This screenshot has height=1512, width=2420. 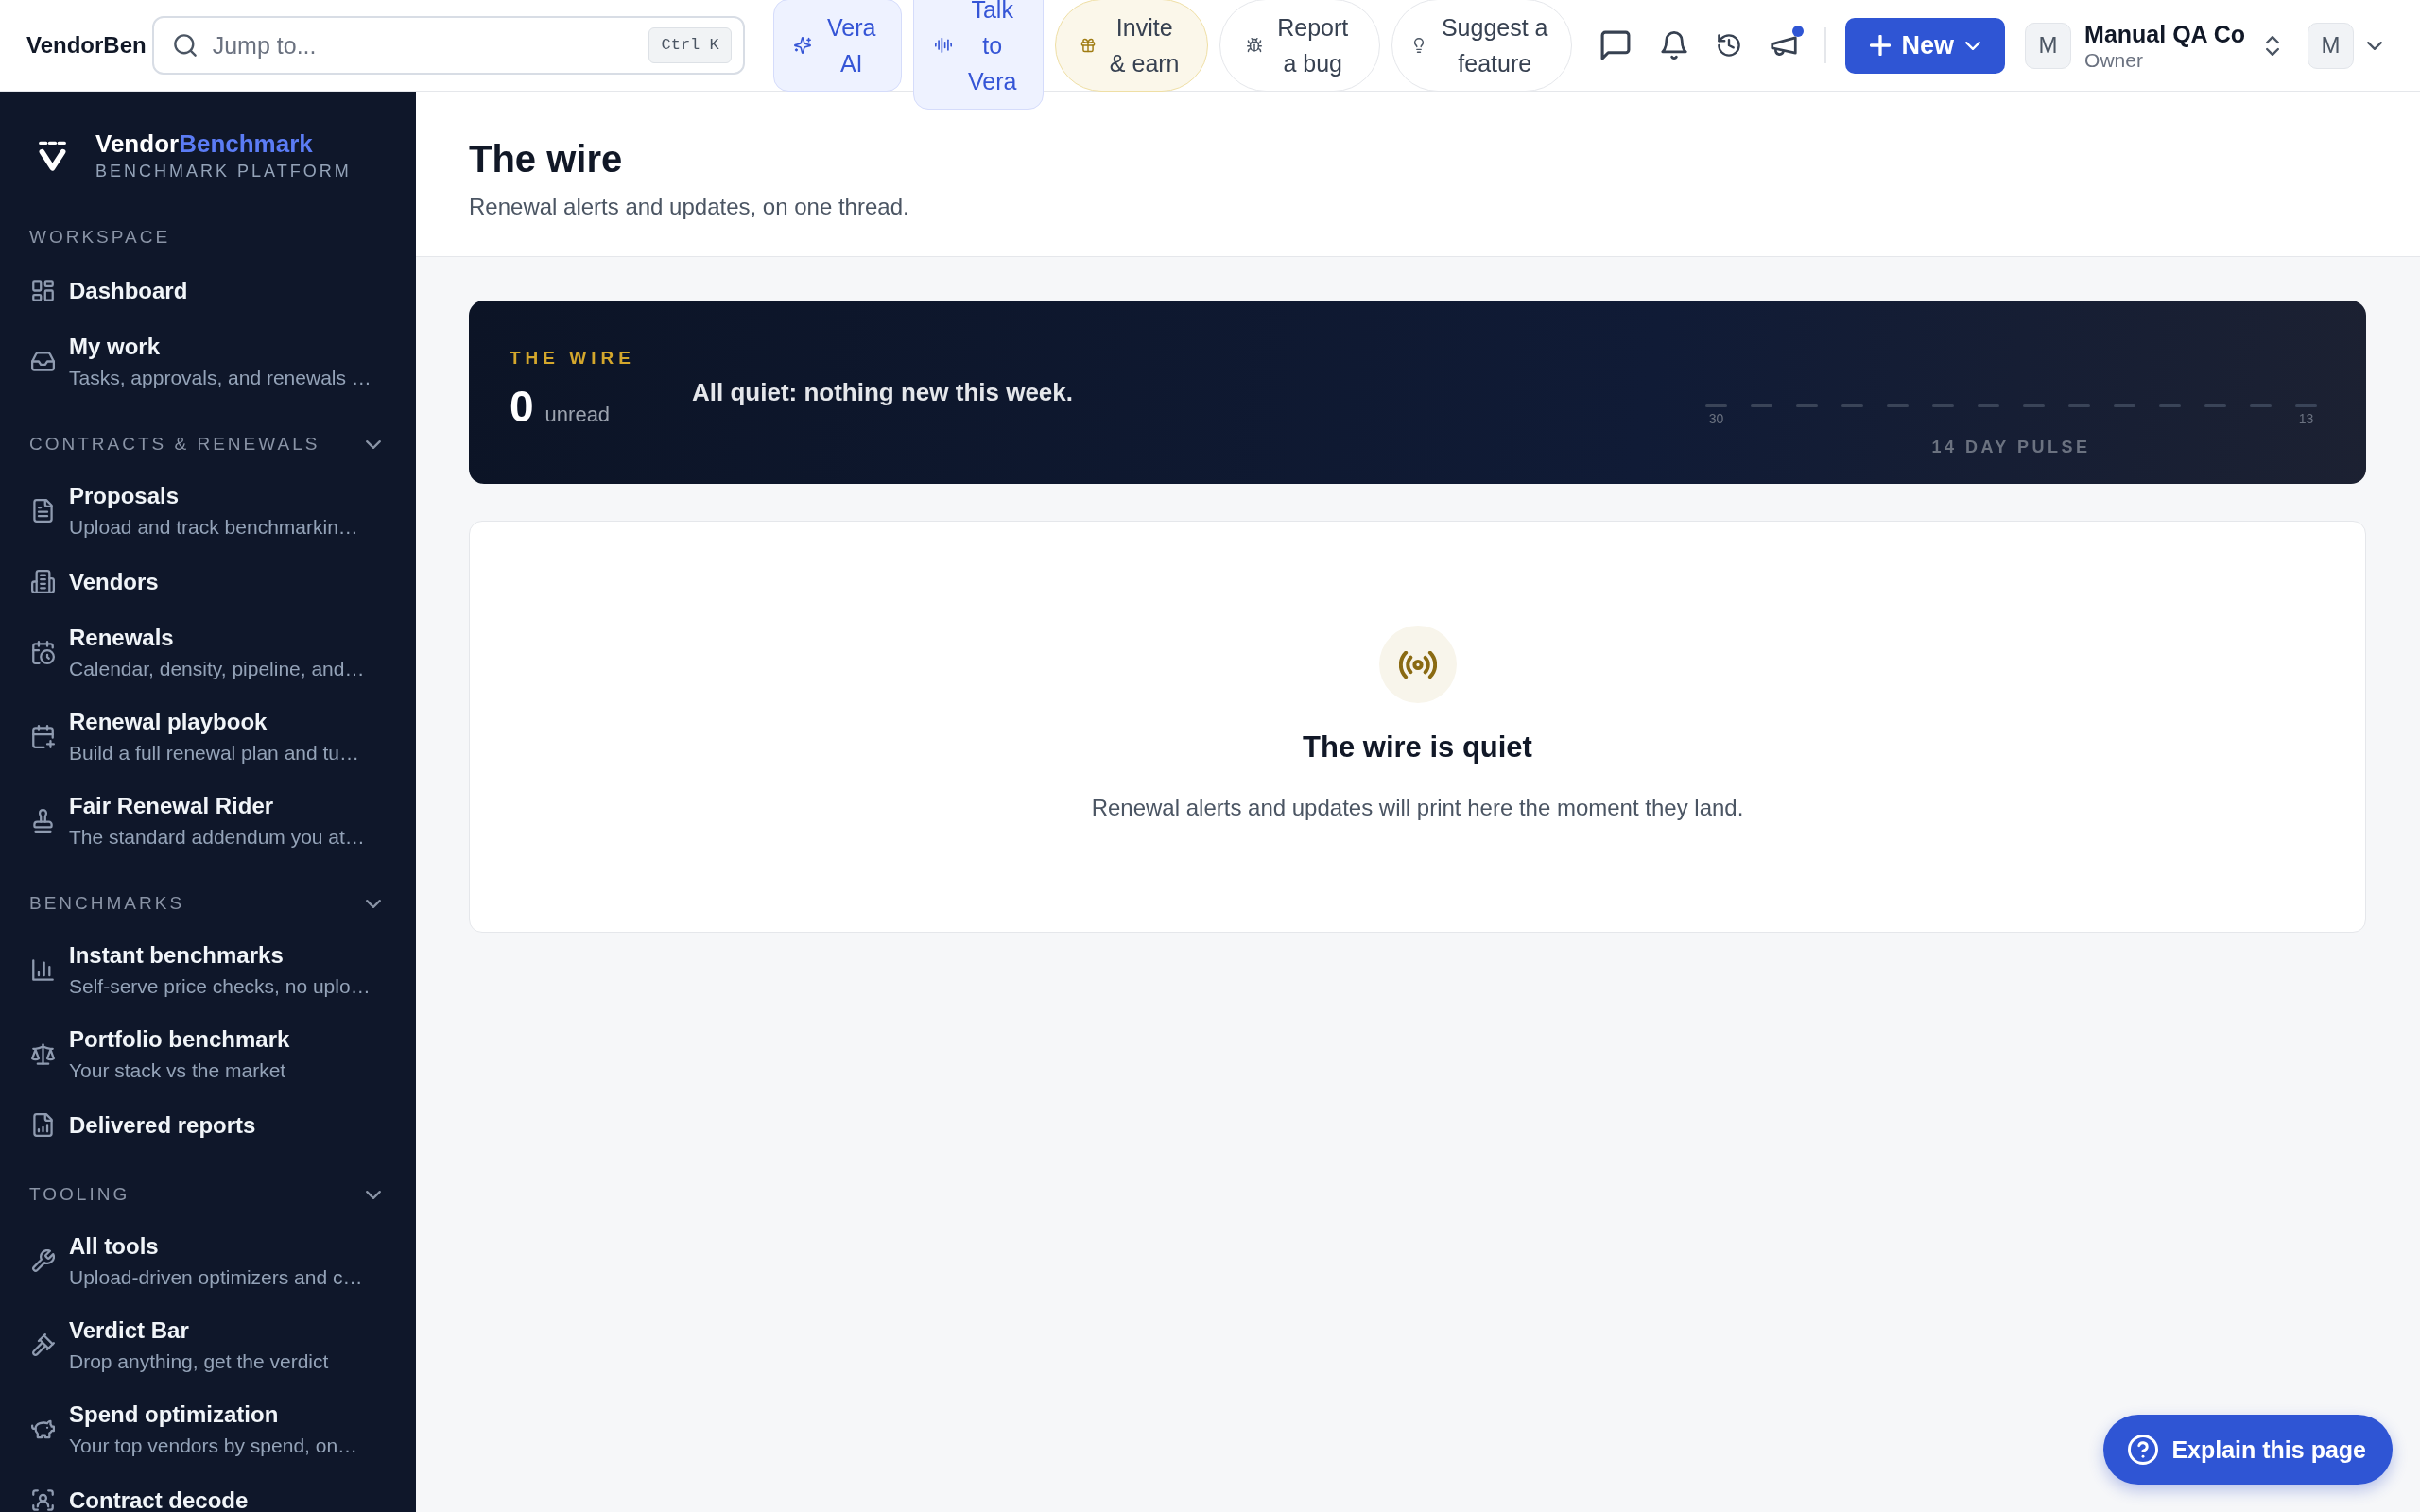 I want to click on chart-document-icon, so click(x=43, y=1125).